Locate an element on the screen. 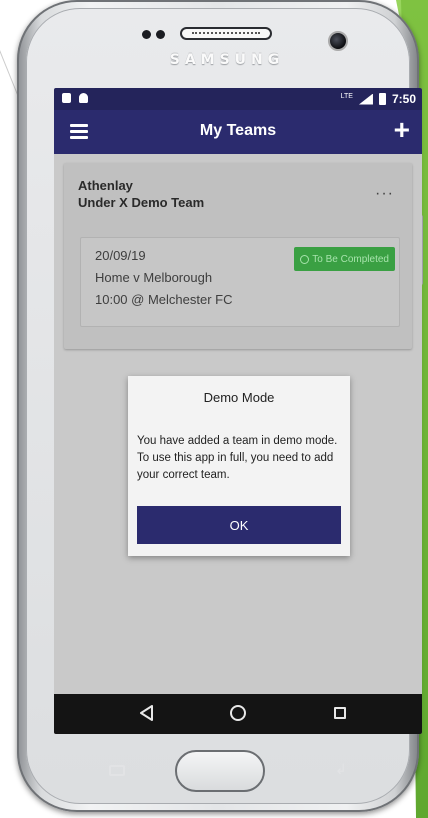  signal-icon is located at coordinates (365, 99).